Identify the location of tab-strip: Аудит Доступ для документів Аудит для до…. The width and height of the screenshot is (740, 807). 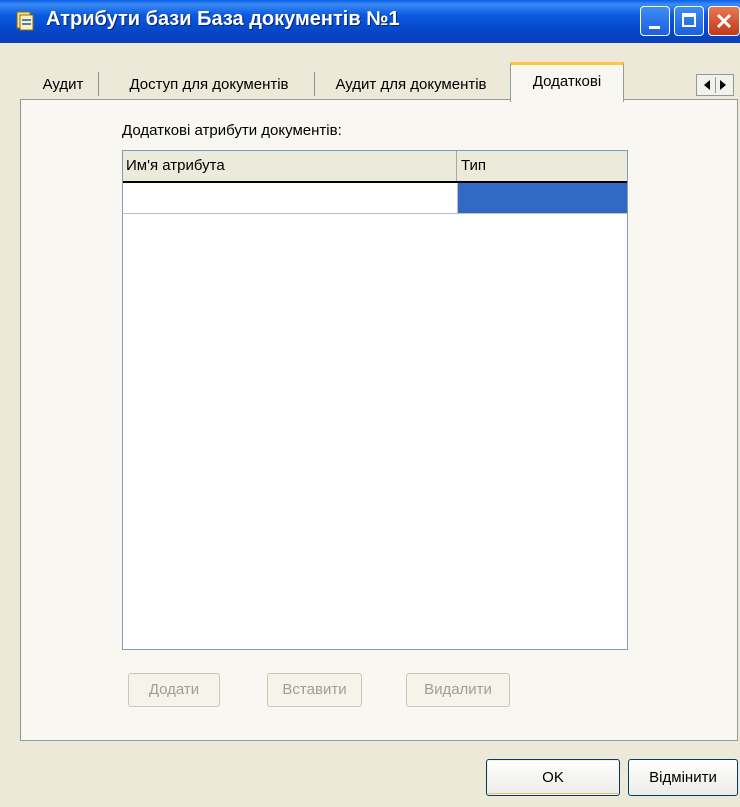
(377, 82).